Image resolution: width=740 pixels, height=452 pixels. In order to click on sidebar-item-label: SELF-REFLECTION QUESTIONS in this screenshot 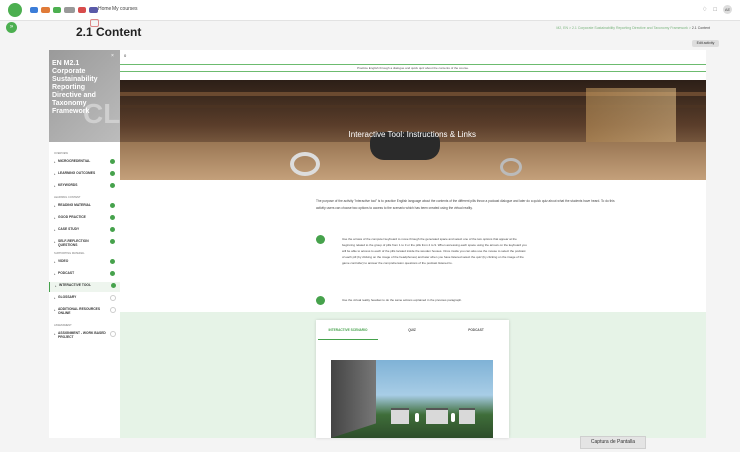, I will do `click(73, 243)`.